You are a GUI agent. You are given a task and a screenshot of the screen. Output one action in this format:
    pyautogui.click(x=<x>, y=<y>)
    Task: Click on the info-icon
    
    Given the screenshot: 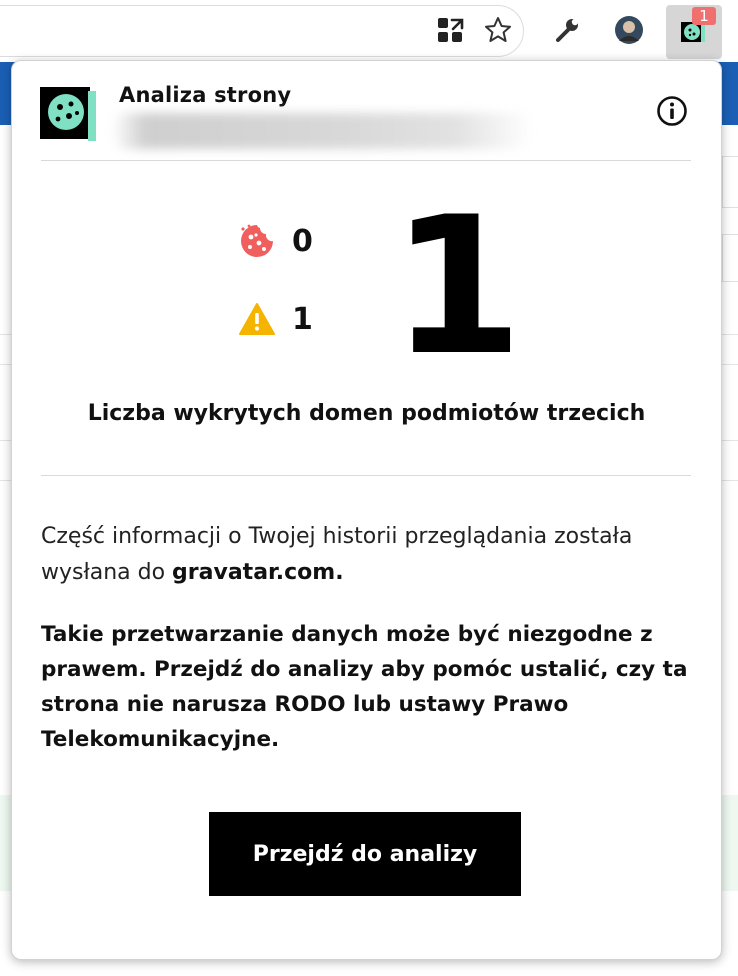 What is the action you would take?
    pyautogui.click(x=672, y=111)
    